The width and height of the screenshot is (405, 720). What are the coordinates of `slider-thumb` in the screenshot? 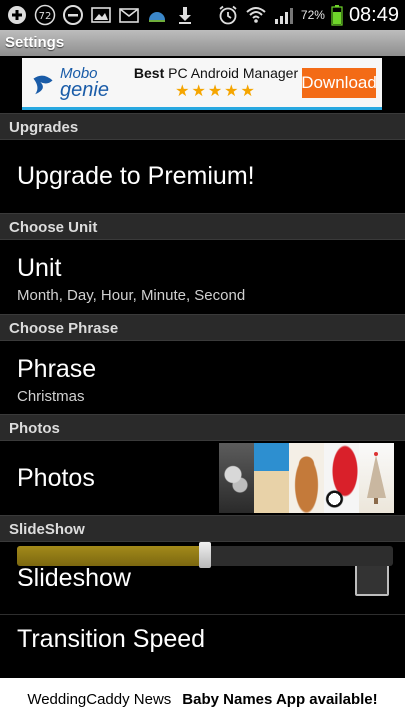 It's located at (205, 555).